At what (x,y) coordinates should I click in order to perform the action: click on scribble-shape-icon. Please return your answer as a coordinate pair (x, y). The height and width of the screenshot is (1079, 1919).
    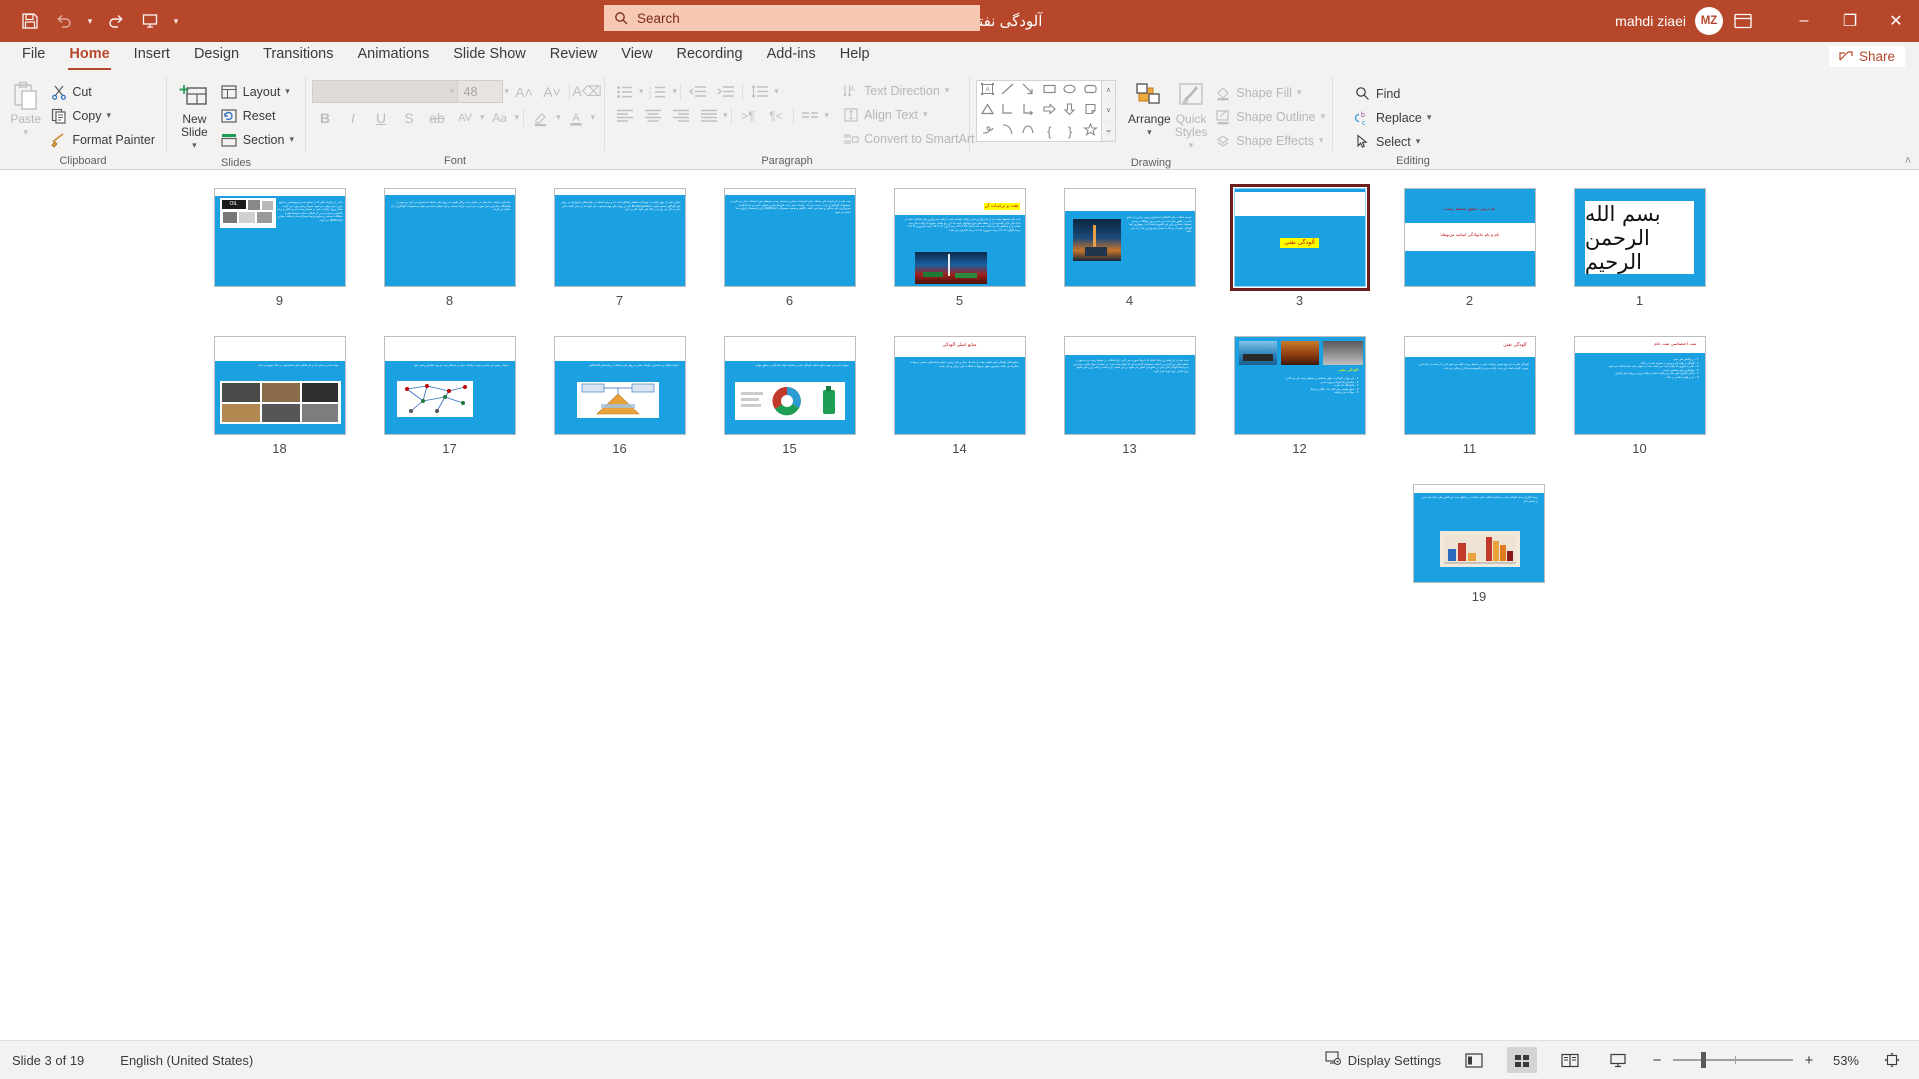
    Looking at the image, I should click on (987, 131).